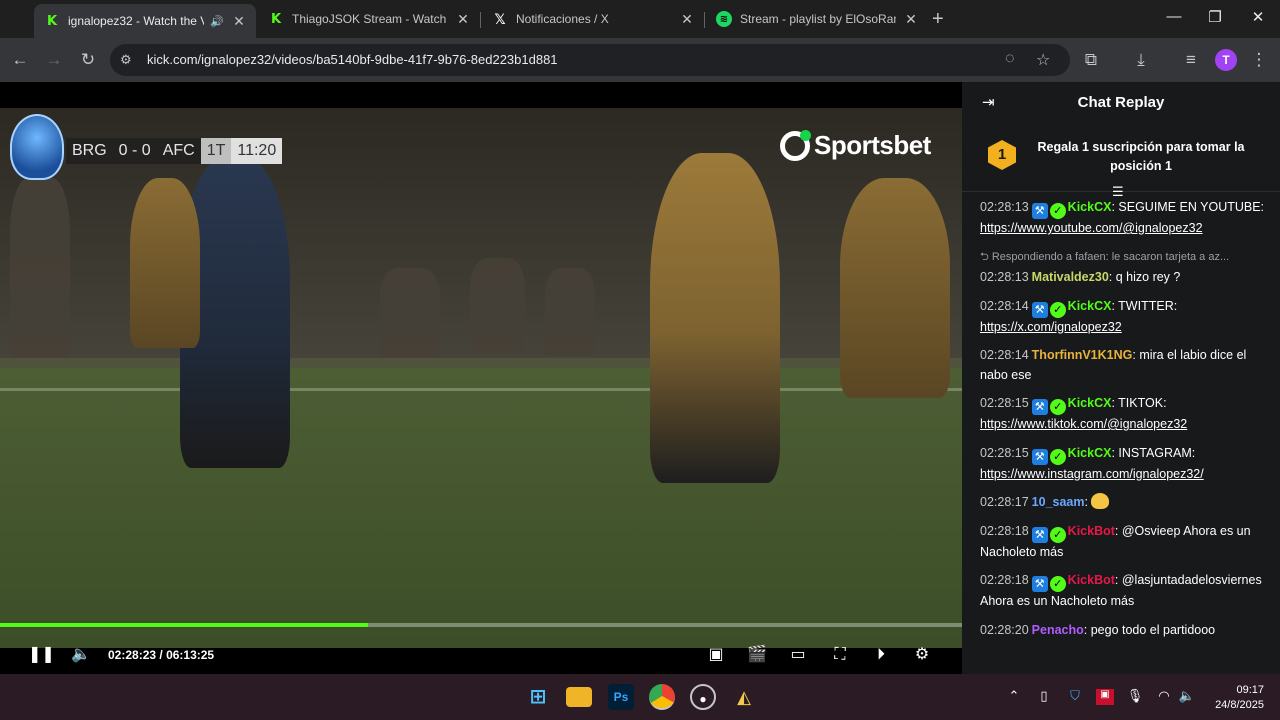 The image size is (1280, 720). Describe the element at coordinates (174, 151) in the screenshot. I see `scoreboard: BRG 0 - 0 AFC 1T 11:20` at that location.